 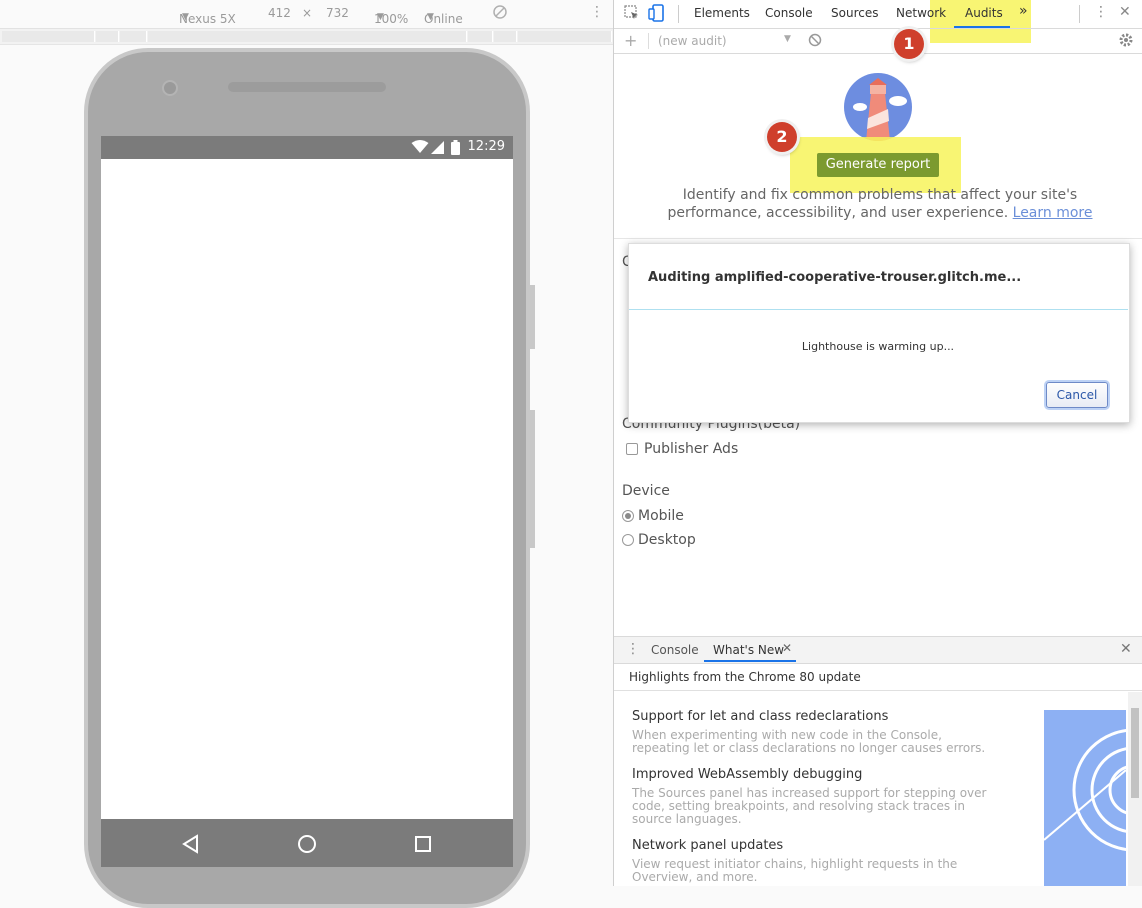 What do you see at coordinates (750, 661) in the screenshot?
I see `active-drawer-tab-indicator` at bounding box center [750, 661].